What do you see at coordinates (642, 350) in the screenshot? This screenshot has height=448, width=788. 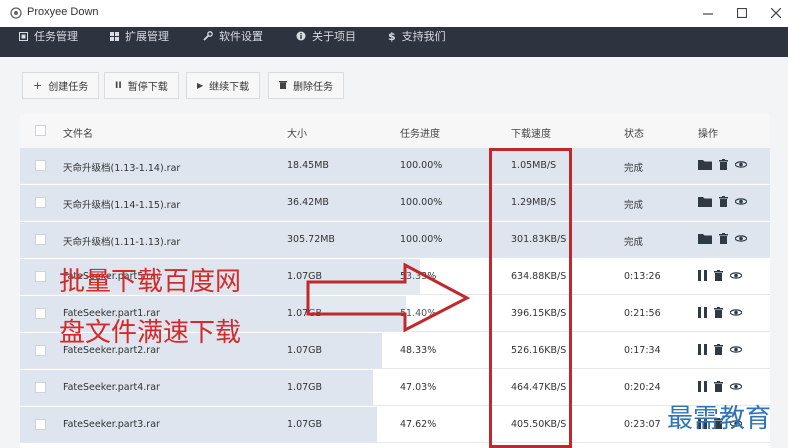 I see `status-cell: 0:17:34` at bounding box center [642, 350].